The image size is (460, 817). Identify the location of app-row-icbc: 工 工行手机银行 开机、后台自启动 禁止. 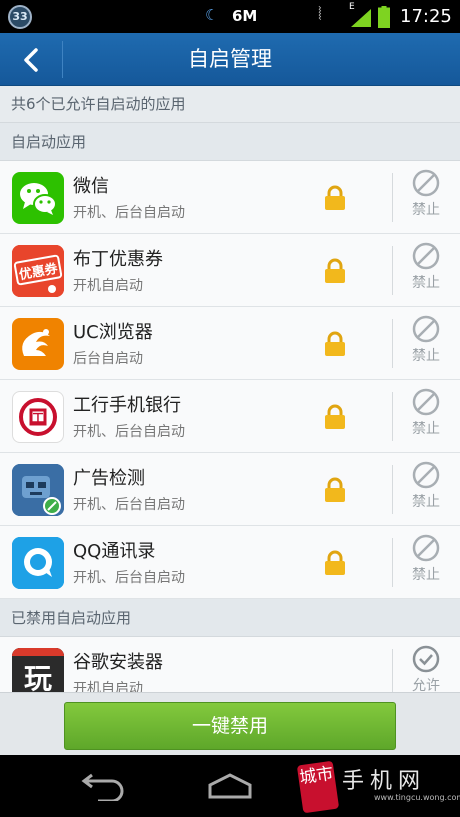
(230, 416).